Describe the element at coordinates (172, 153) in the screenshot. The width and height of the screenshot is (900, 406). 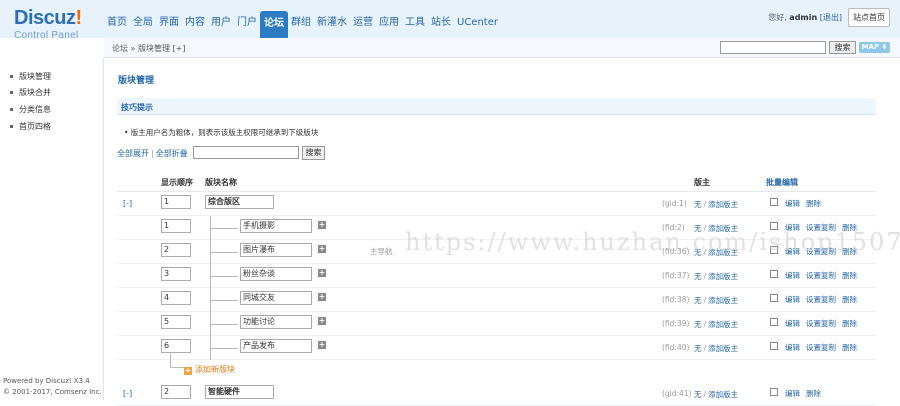
I see `collapse-all-link: 全部折叠` at that location.